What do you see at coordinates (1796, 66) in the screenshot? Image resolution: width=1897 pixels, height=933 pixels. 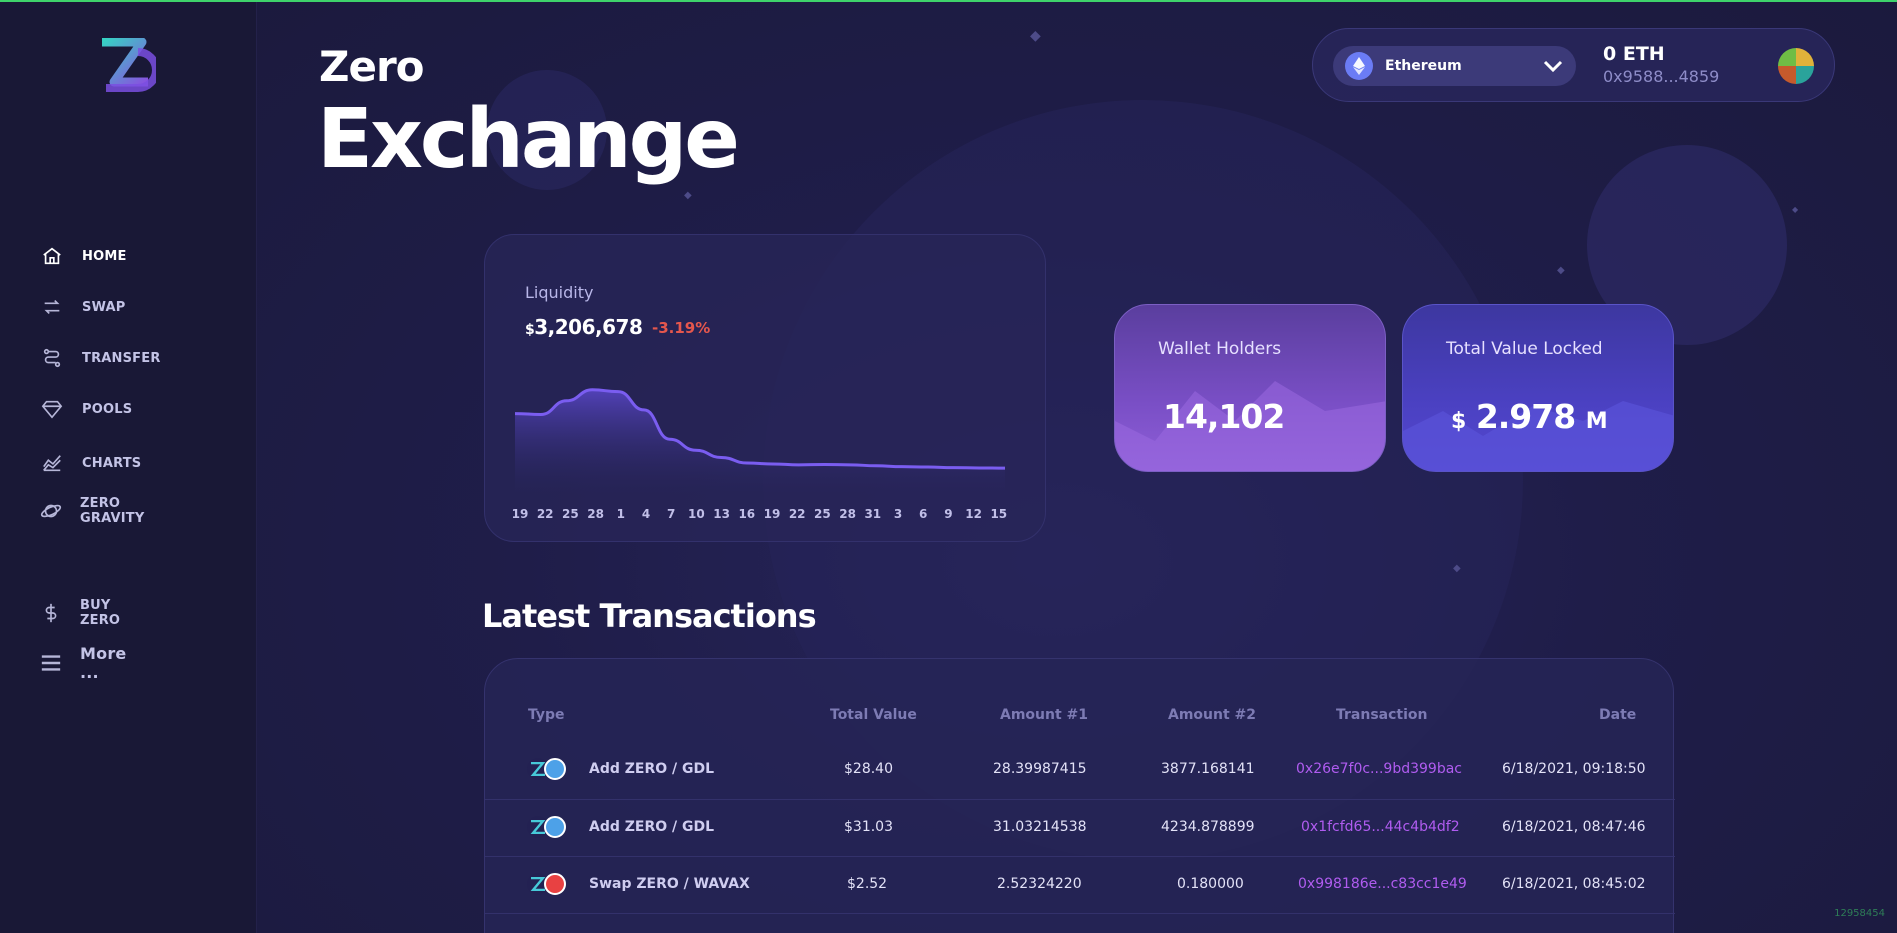 I see `avatar` at bounding box center [1796, 66].